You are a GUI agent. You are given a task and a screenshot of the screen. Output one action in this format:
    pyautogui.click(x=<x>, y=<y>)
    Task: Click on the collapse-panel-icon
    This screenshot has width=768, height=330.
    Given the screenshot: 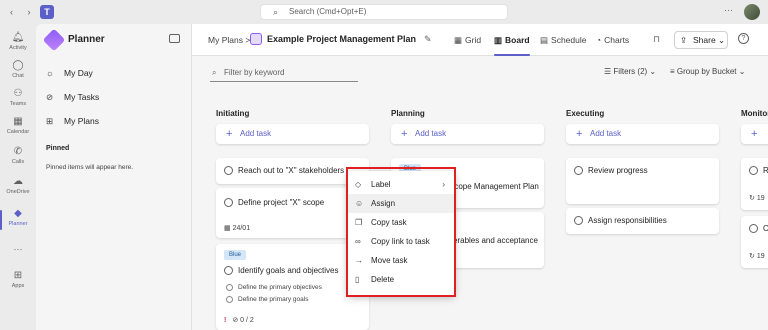 What is the action you would take?
    pyautogui.click(x=174, y=38)
    